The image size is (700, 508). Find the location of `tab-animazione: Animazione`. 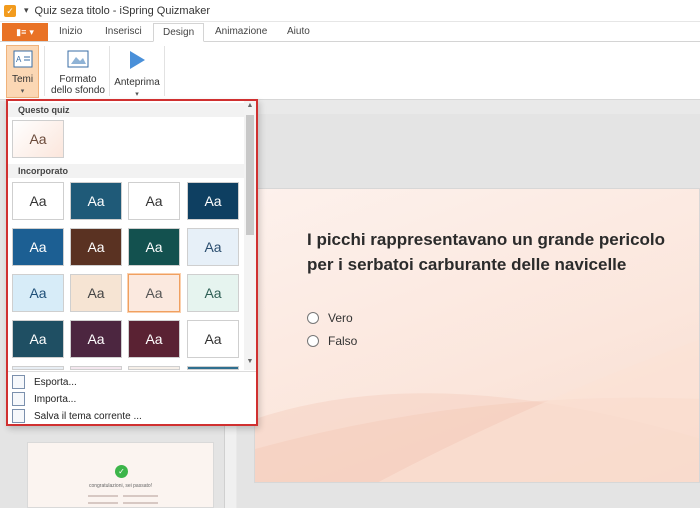

tab-animazione: Animazione is located at coordinates (241, 32).